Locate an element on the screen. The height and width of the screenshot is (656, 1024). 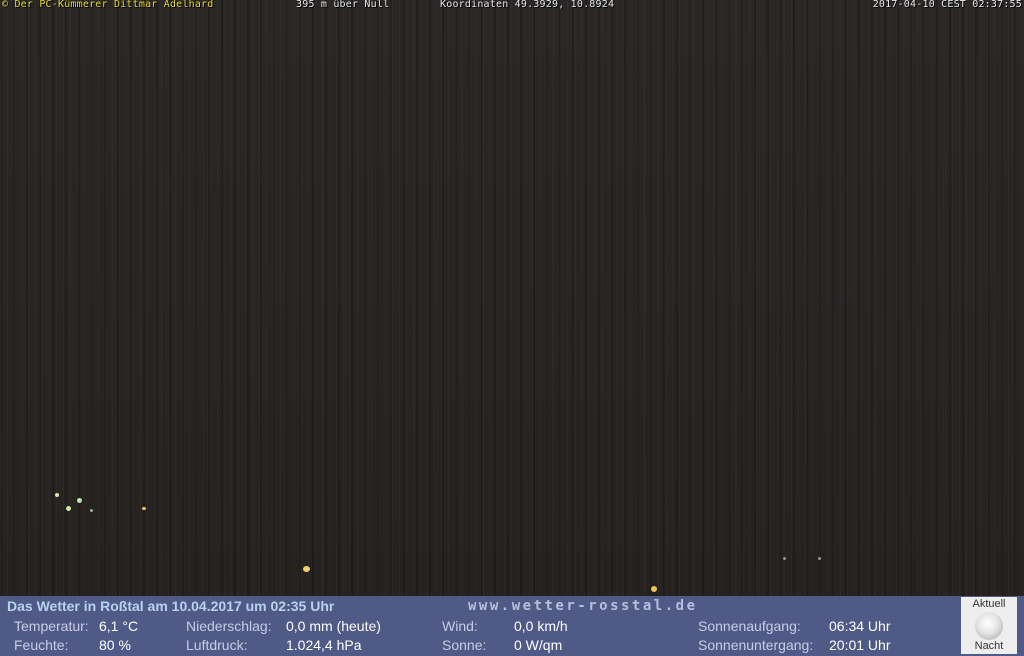
temperature-label: Temperatur: is located at coordinates (51, 626).